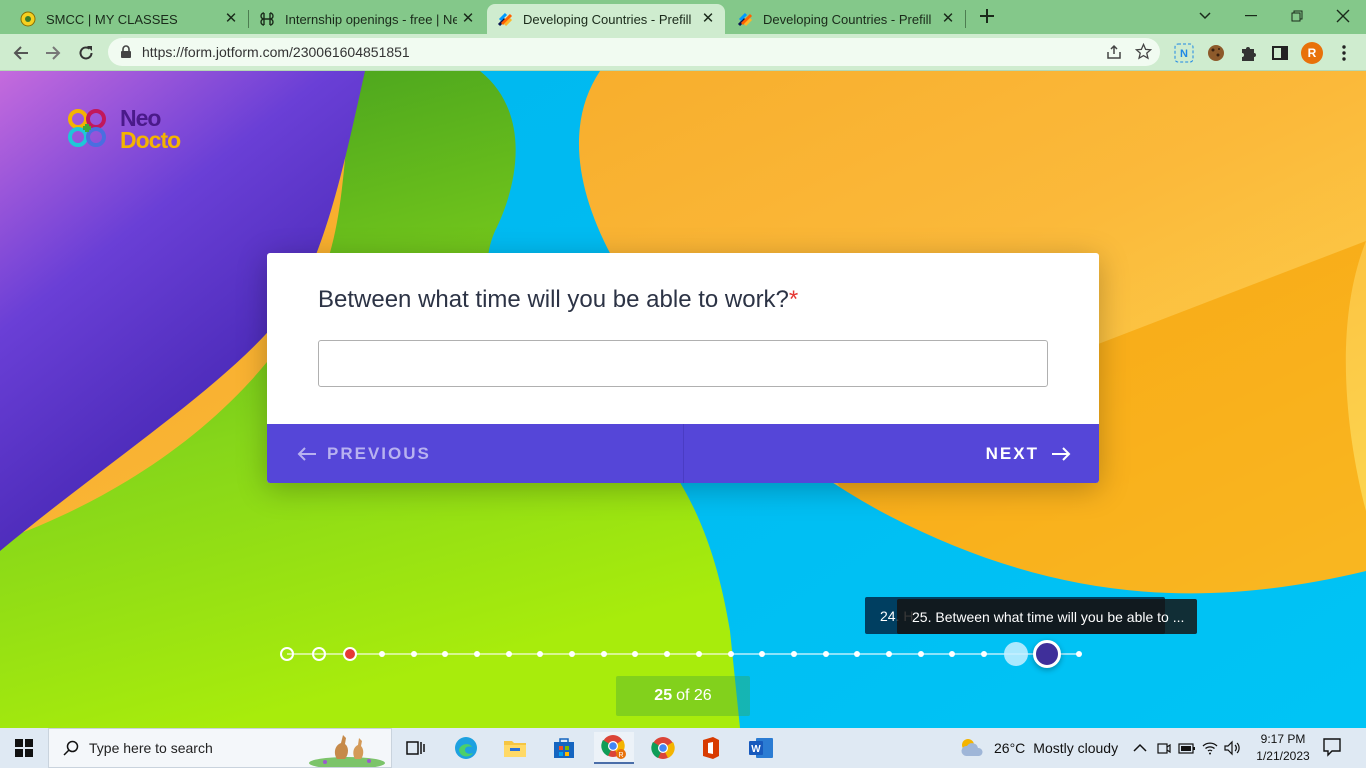 This screenshot has height=768, width=1366. What do you see at coordinates (1210, 748) in the screenshot?
I see `wifi-icon` at bounding box center [1210, 748].